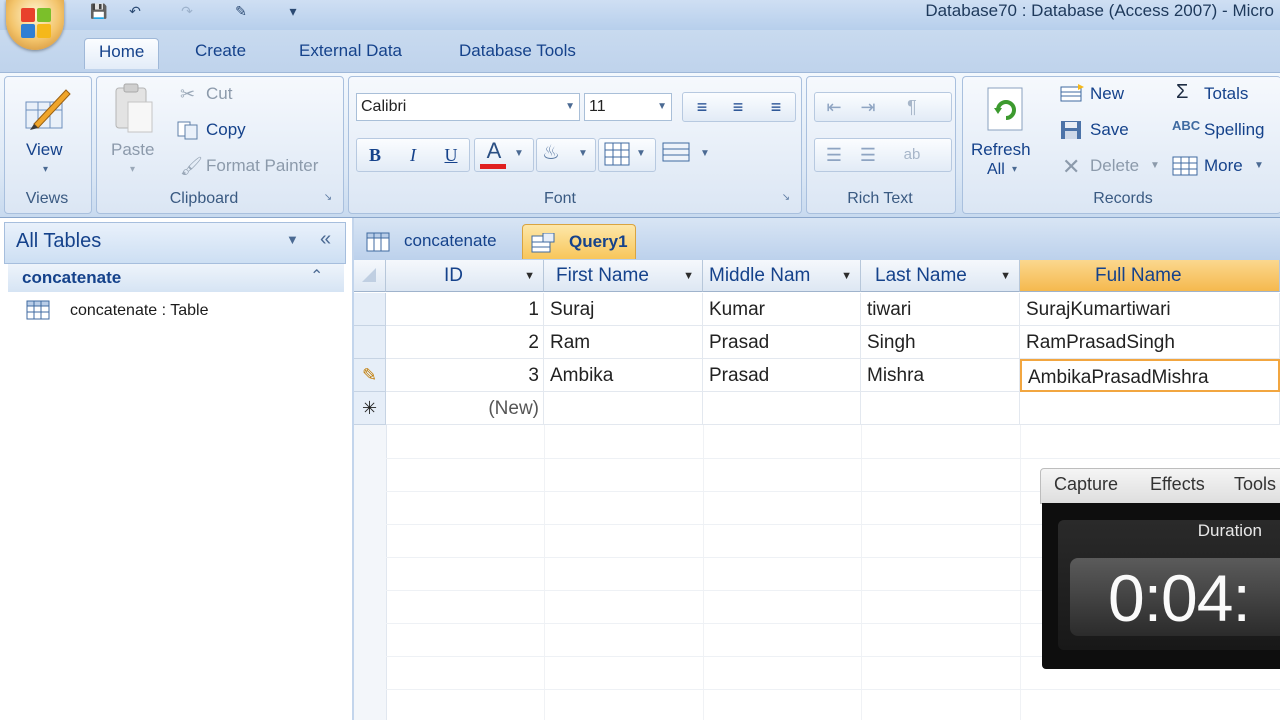 The image size is (1280, 720). Describe the element at coordinates (1150, 342) in the screenshot. I see `cell-full-name: RamPrasadSingh` at that location.